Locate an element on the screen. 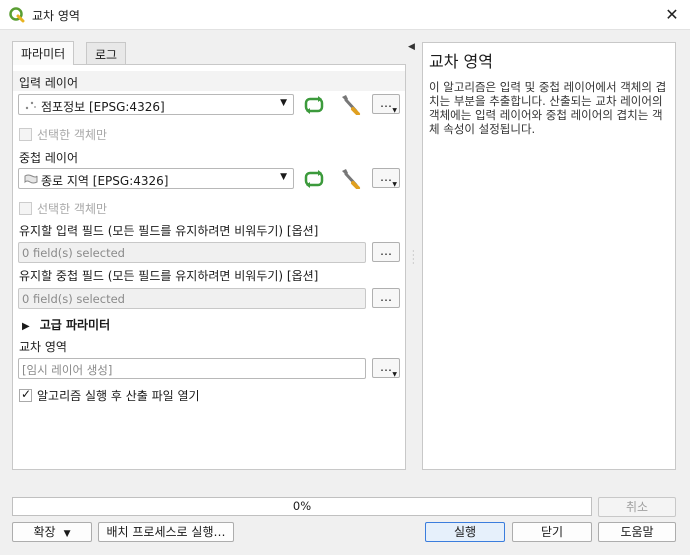 The width and height of the screenshot is (690, 555). input-selected-only-checkbox: 선택한 객체만 is located at coordinates (63, 134).